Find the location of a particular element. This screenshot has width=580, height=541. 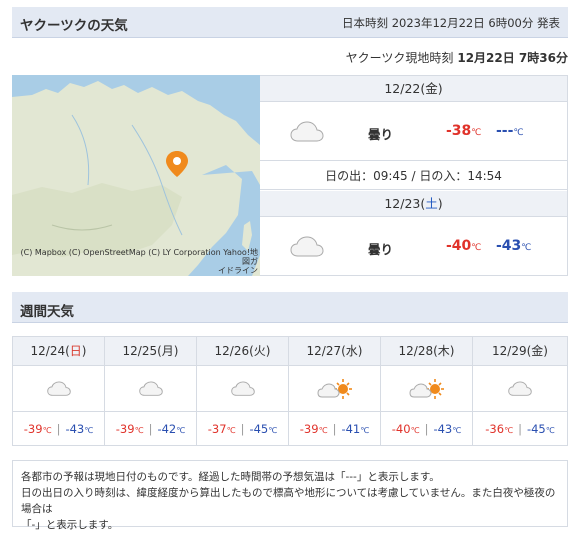

weekly-date-text: 12/29 is located at coordinates (509, 351).